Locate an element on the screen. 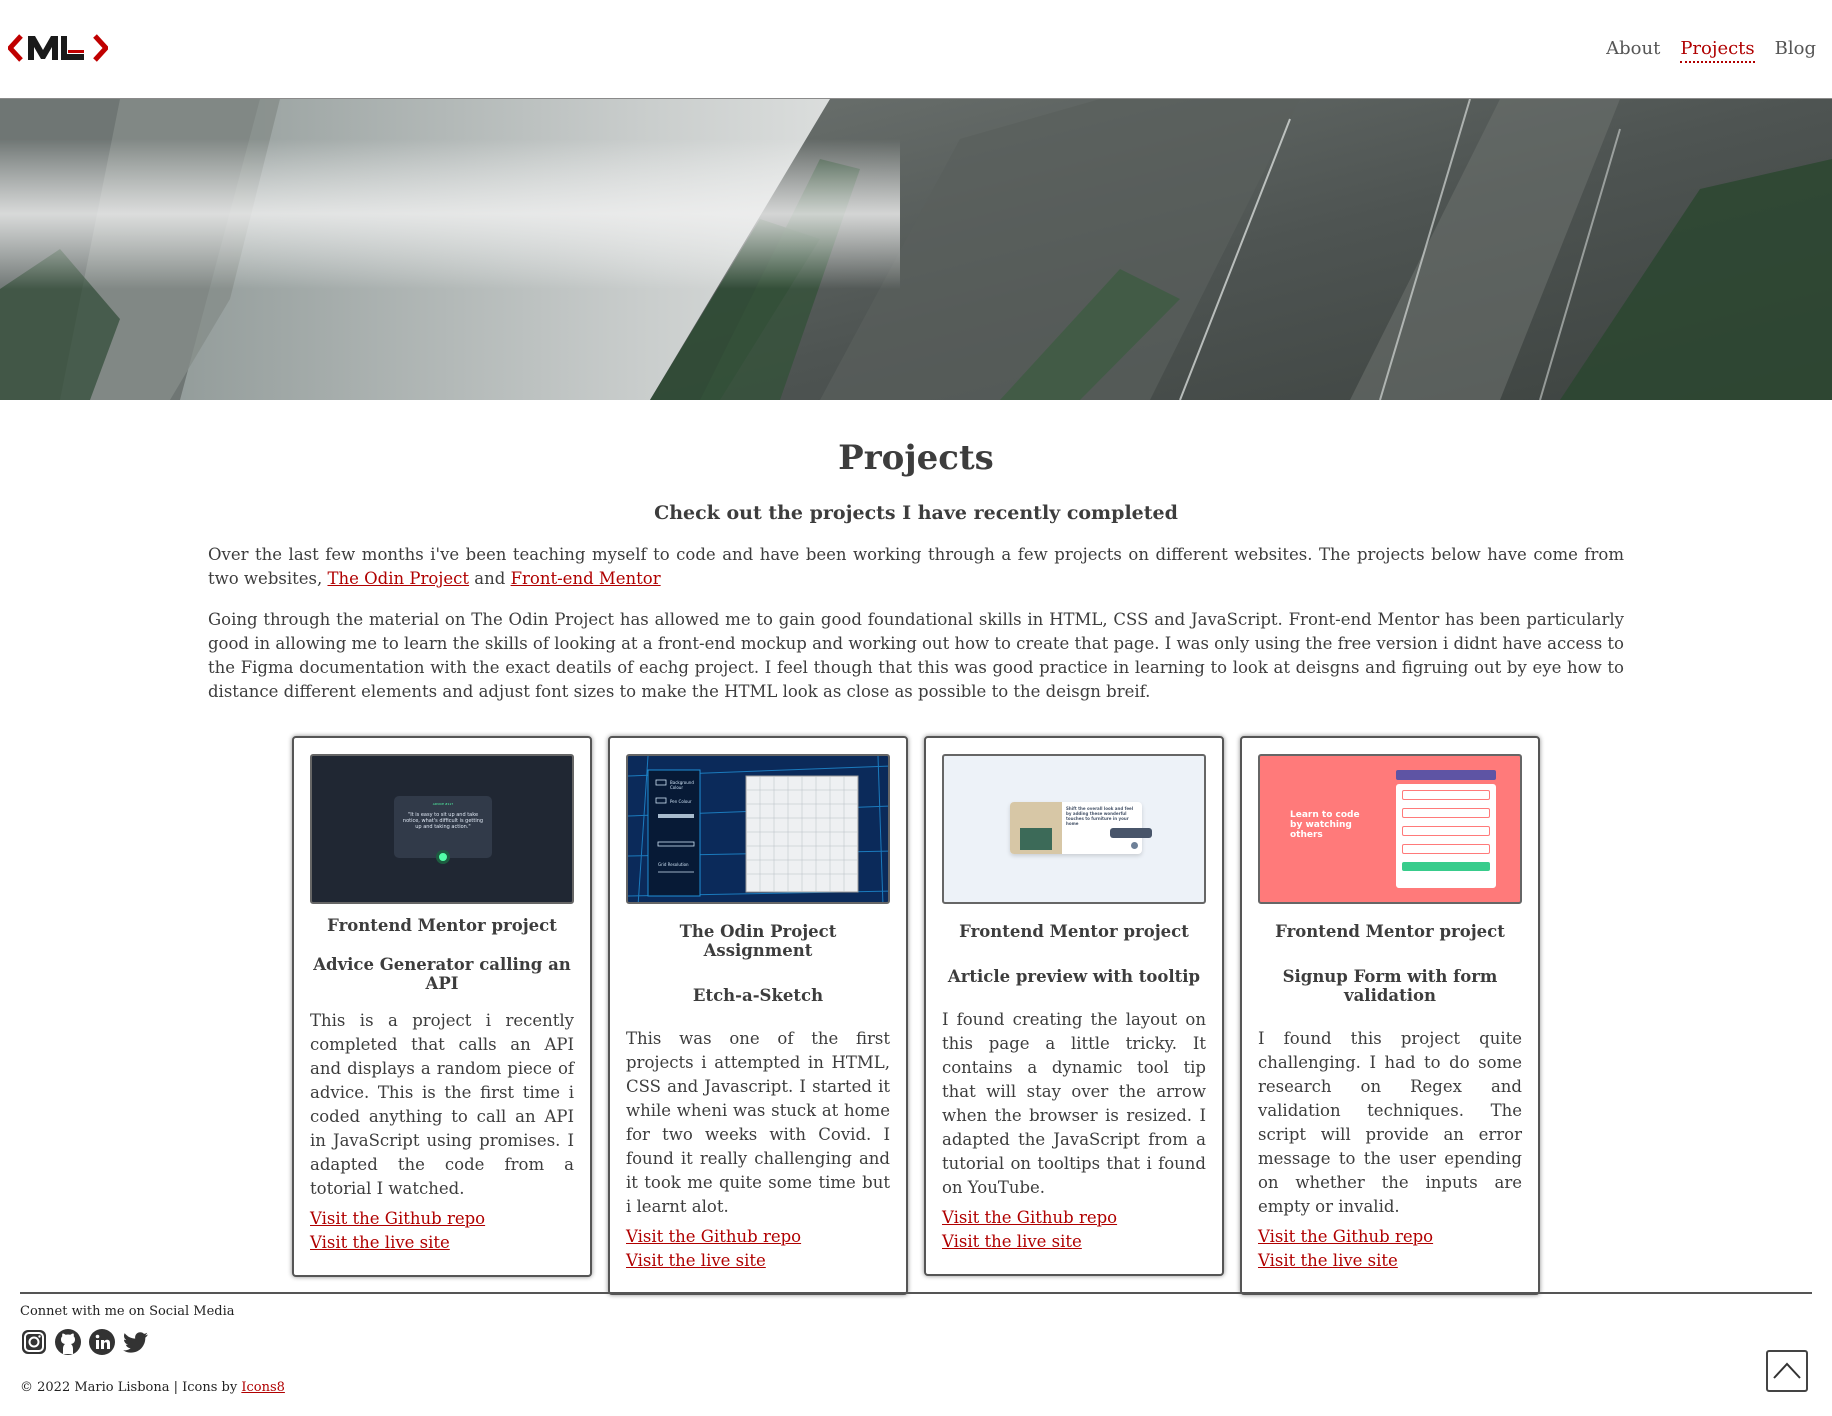  project-thumbnail: Learn to code by watching others is located at coordinates (1390, 829).